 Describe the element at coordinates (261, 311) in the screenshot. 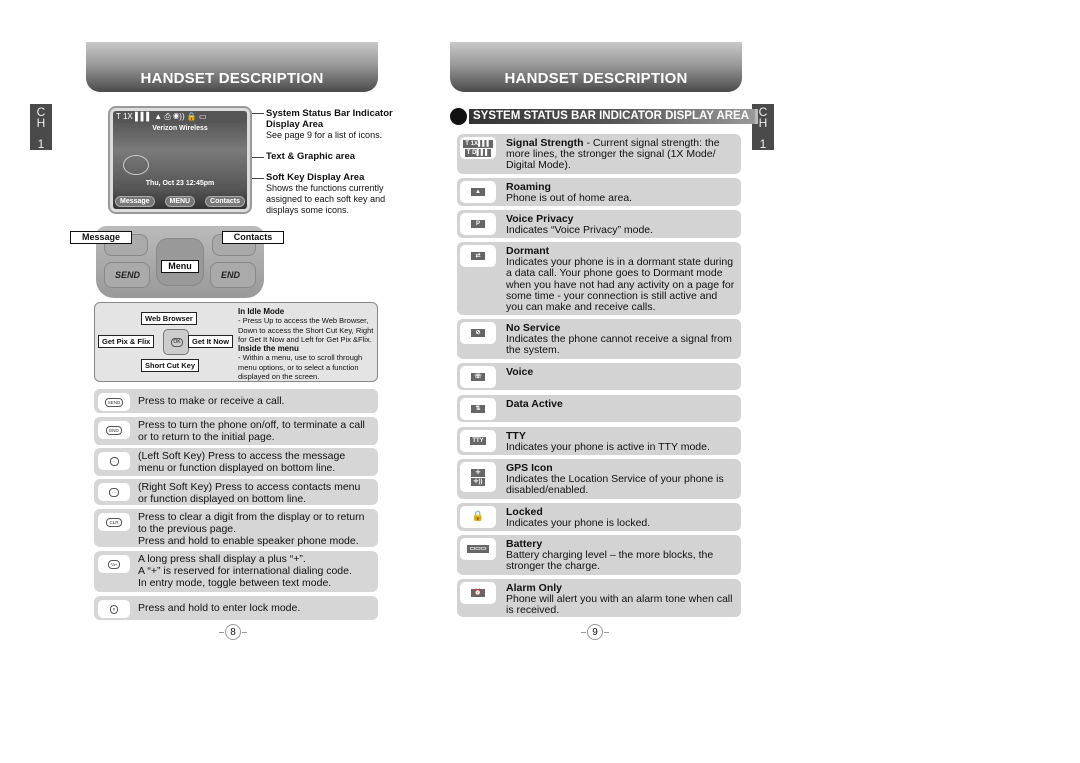

I see `idle-mode-heading: In Idle Mode` at that location.